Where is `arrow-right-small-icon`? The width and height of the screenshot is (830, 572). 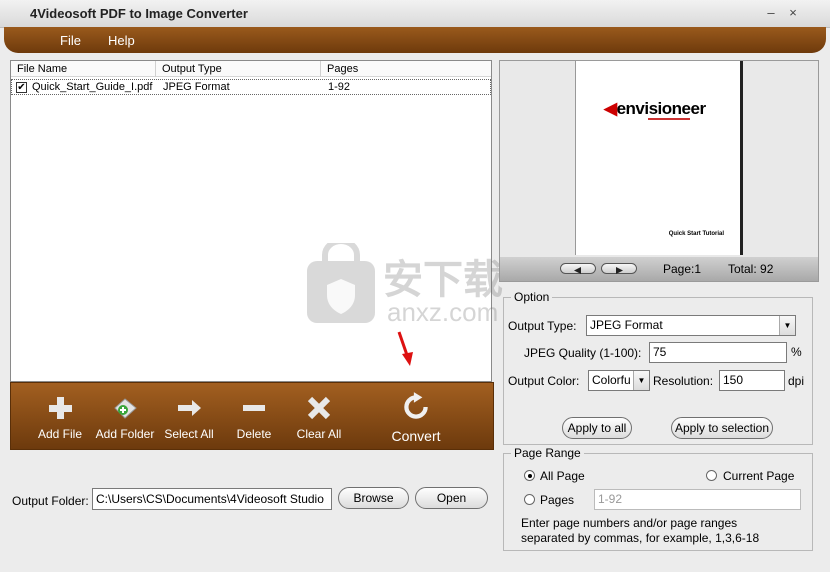 arrow-right-small-icon is located at coordinates (619, 270).